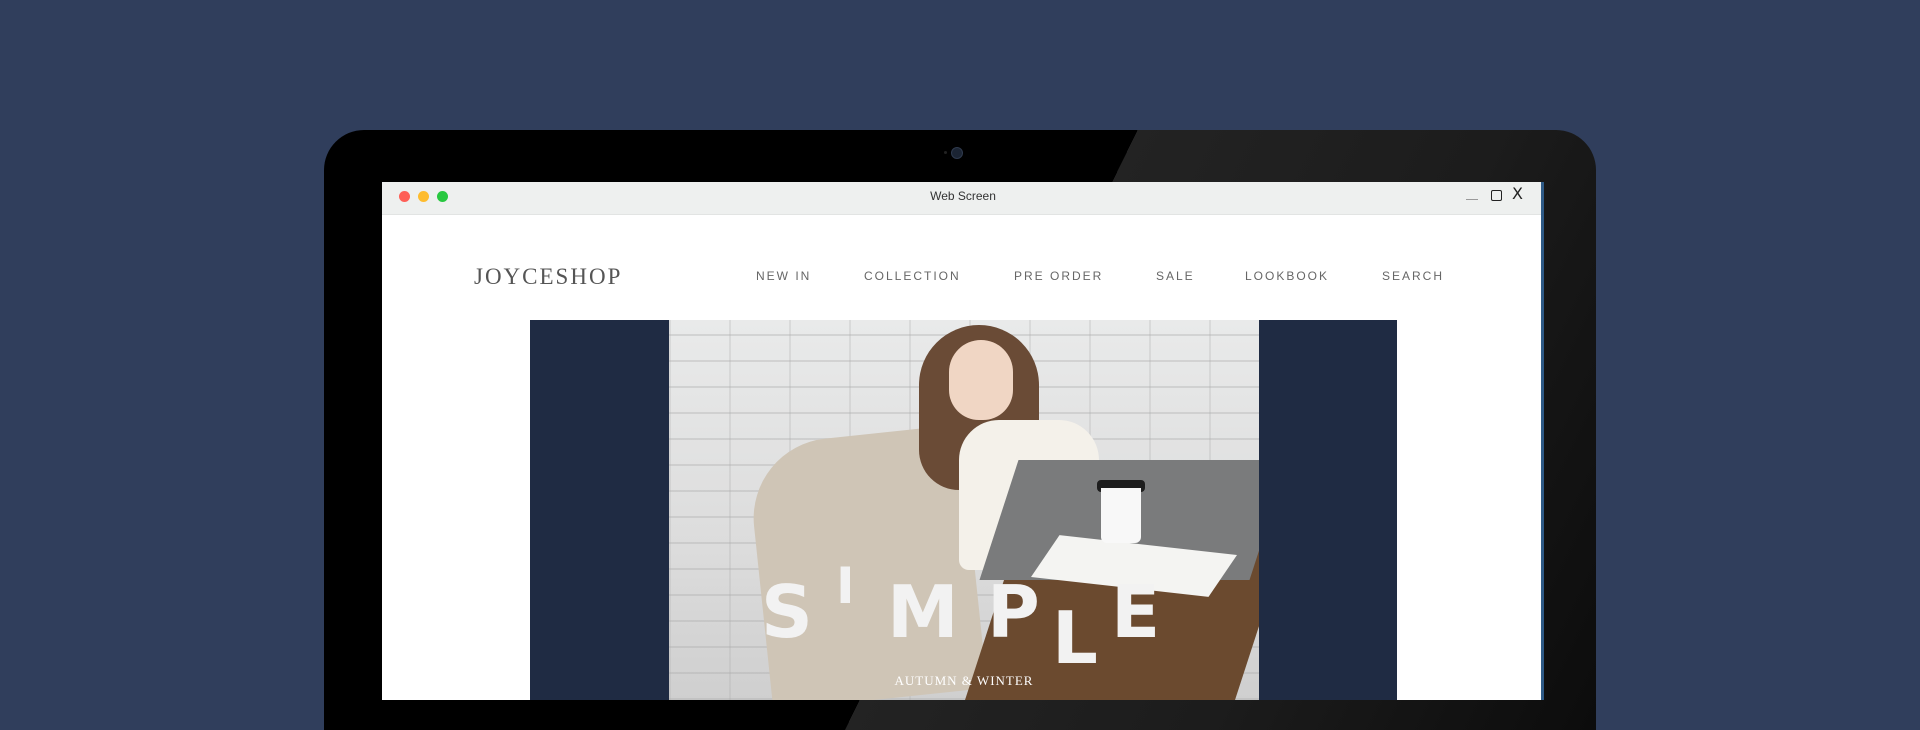 The width and height of the screenshot is (1920, 730). I want to click on nav-lookbook: LOOKBOOK, so click(1287, 276).